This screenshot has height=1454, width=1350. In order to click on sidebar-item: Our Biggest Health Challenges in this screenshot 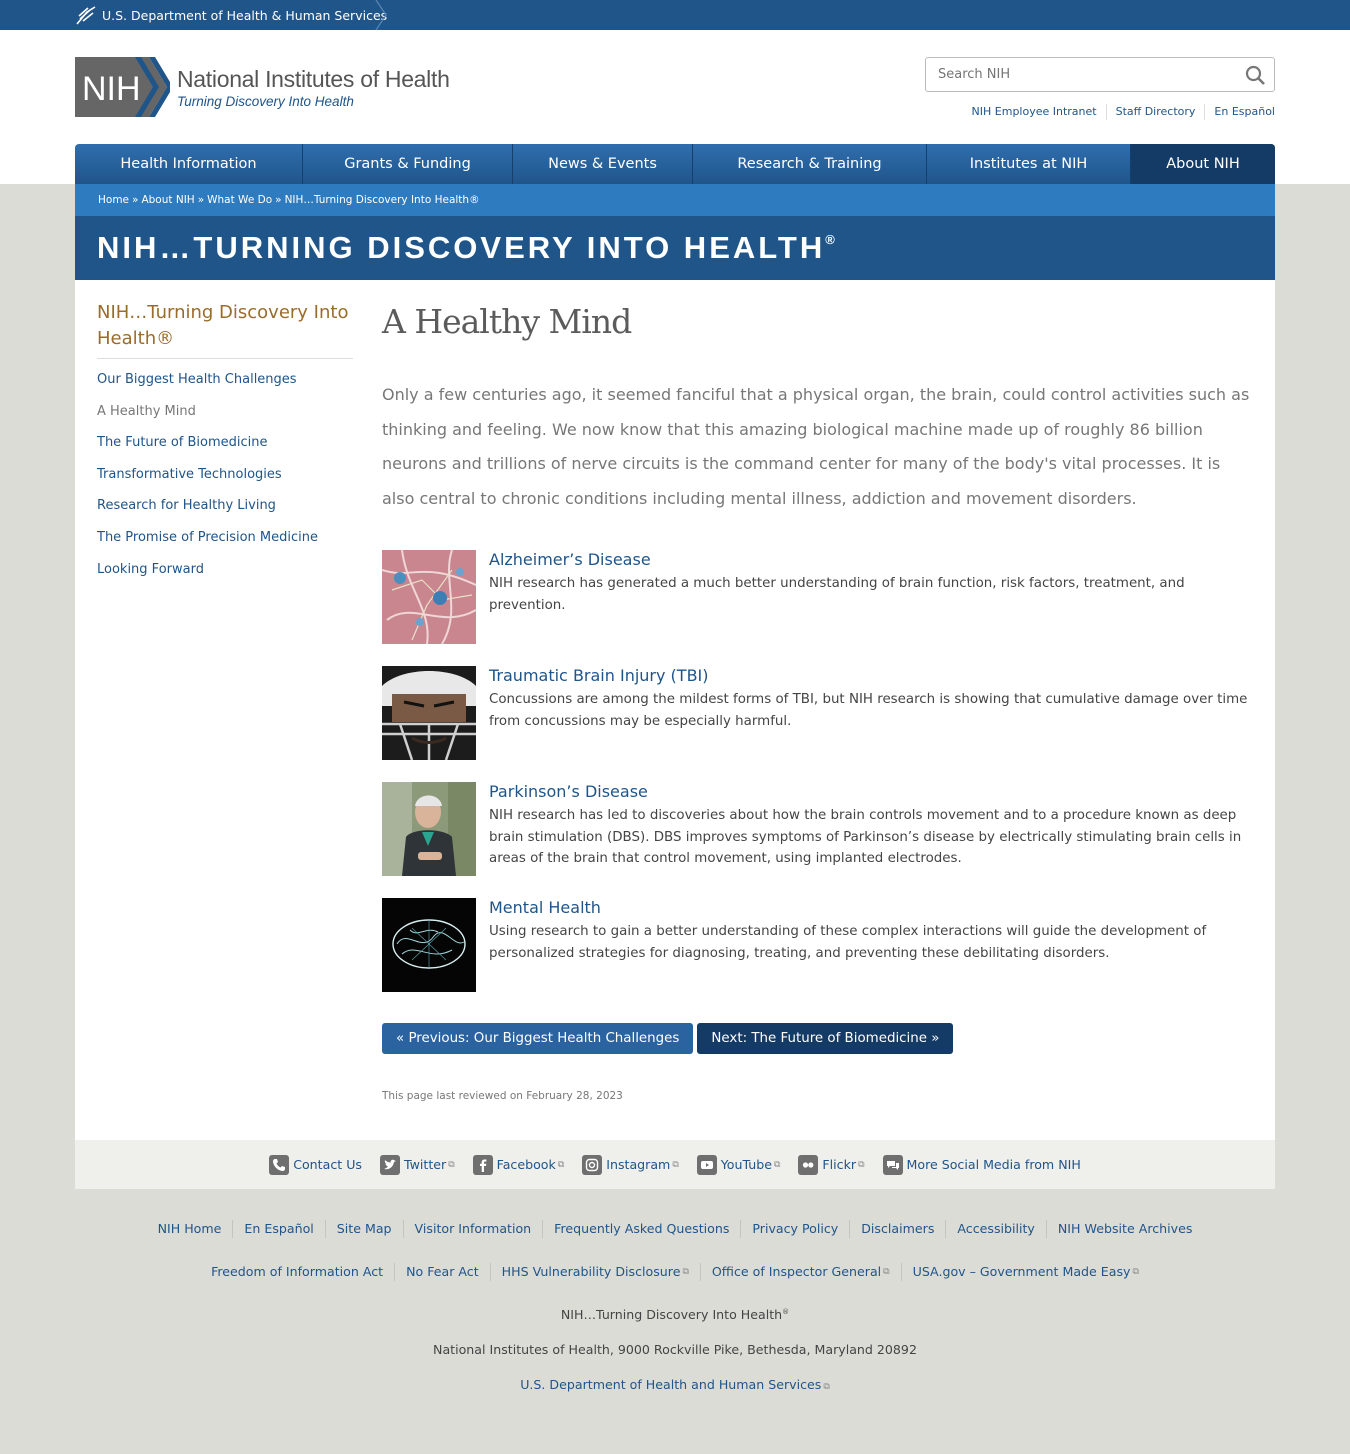, I will do `click(225, 380)`.